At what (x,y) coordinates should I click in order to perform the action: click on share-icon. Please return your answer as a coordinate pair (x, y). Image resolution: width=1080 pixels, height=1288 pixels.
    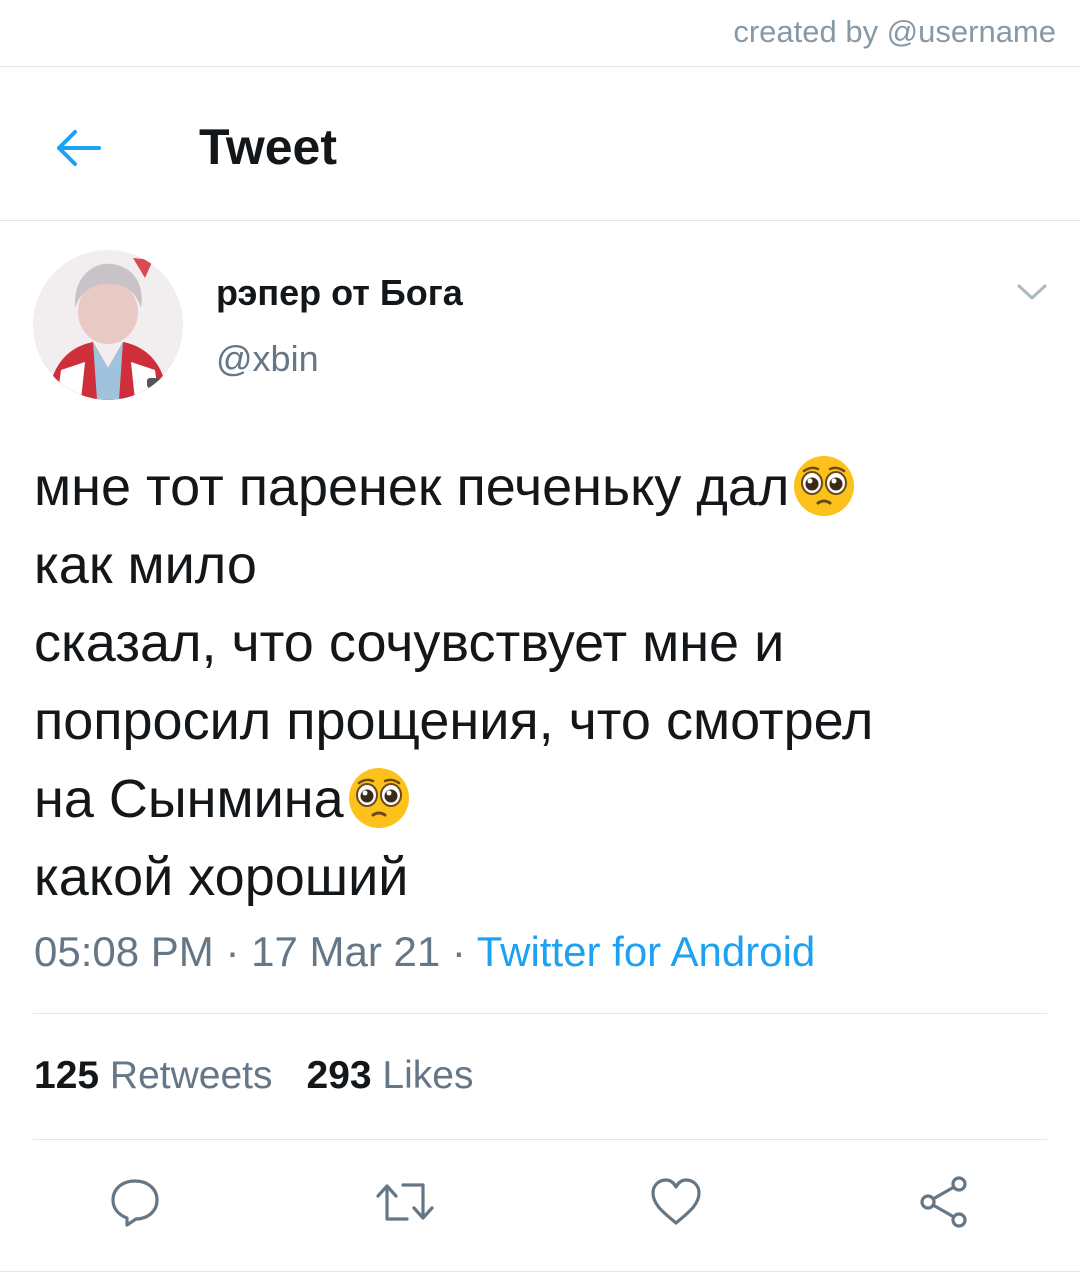
    Looking at the image, I should click on (943, 1202).